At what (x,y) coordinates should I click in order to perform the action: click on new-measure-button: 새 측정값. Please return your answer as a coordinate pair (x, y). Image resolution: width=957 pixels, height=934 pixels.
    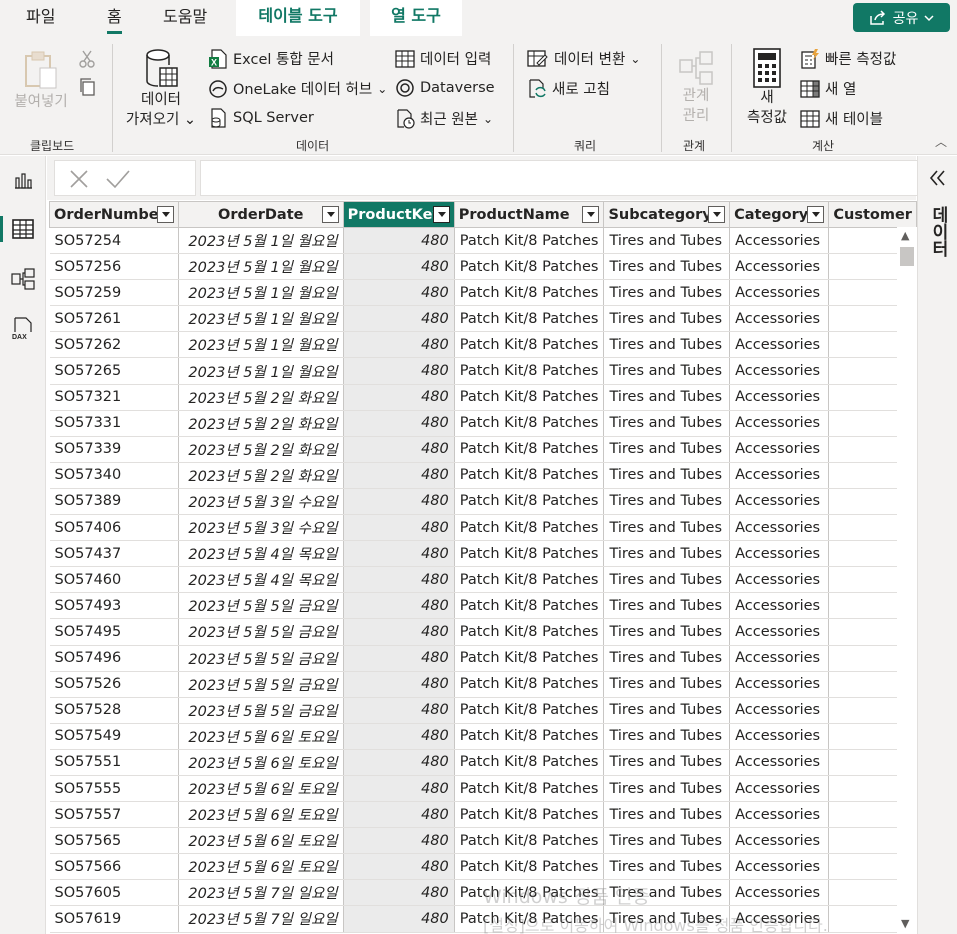
    Looking at the image, I should click on (767, 88).